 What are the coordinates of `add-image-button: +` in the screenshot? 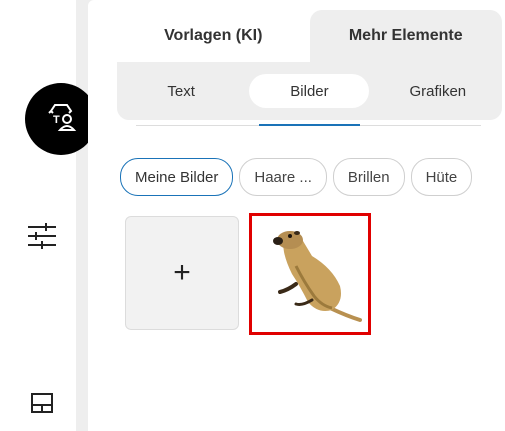 It's located at (182, 273).